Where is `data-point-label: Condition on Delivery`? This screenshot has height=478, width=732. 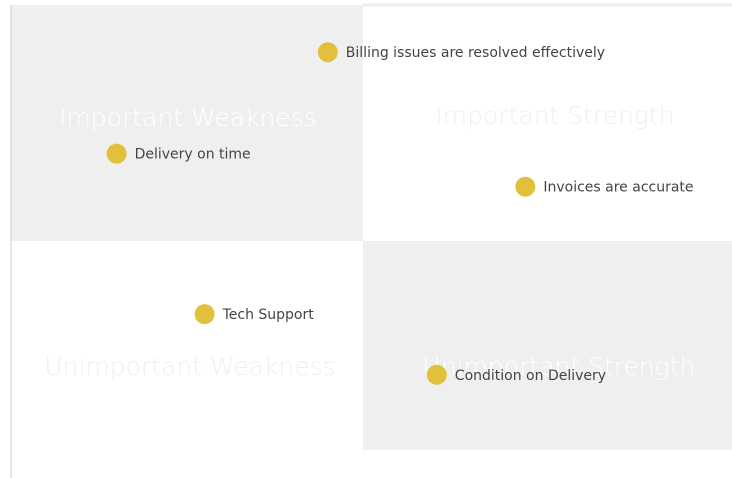
data-point-label: Condition on Delivery is located at coordinates (530, 376).